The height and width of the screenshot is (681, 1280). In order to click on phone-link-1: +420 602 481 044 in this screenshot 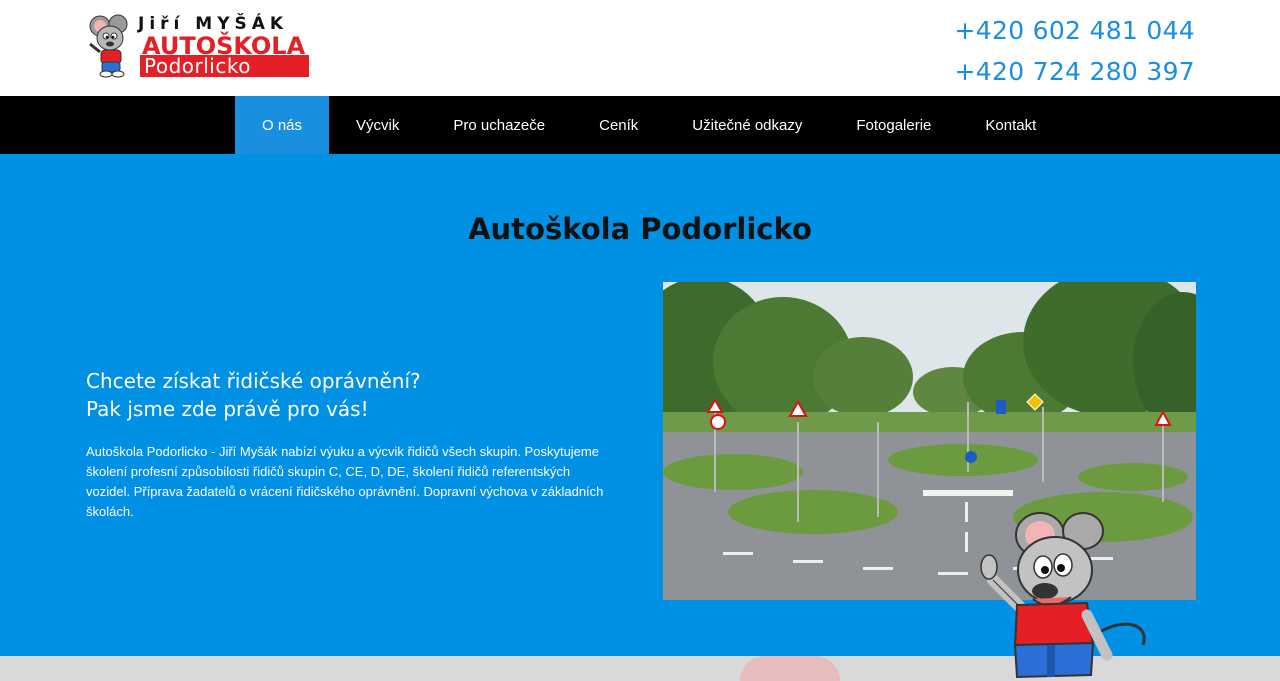, I will do `click(1075, 30)`.